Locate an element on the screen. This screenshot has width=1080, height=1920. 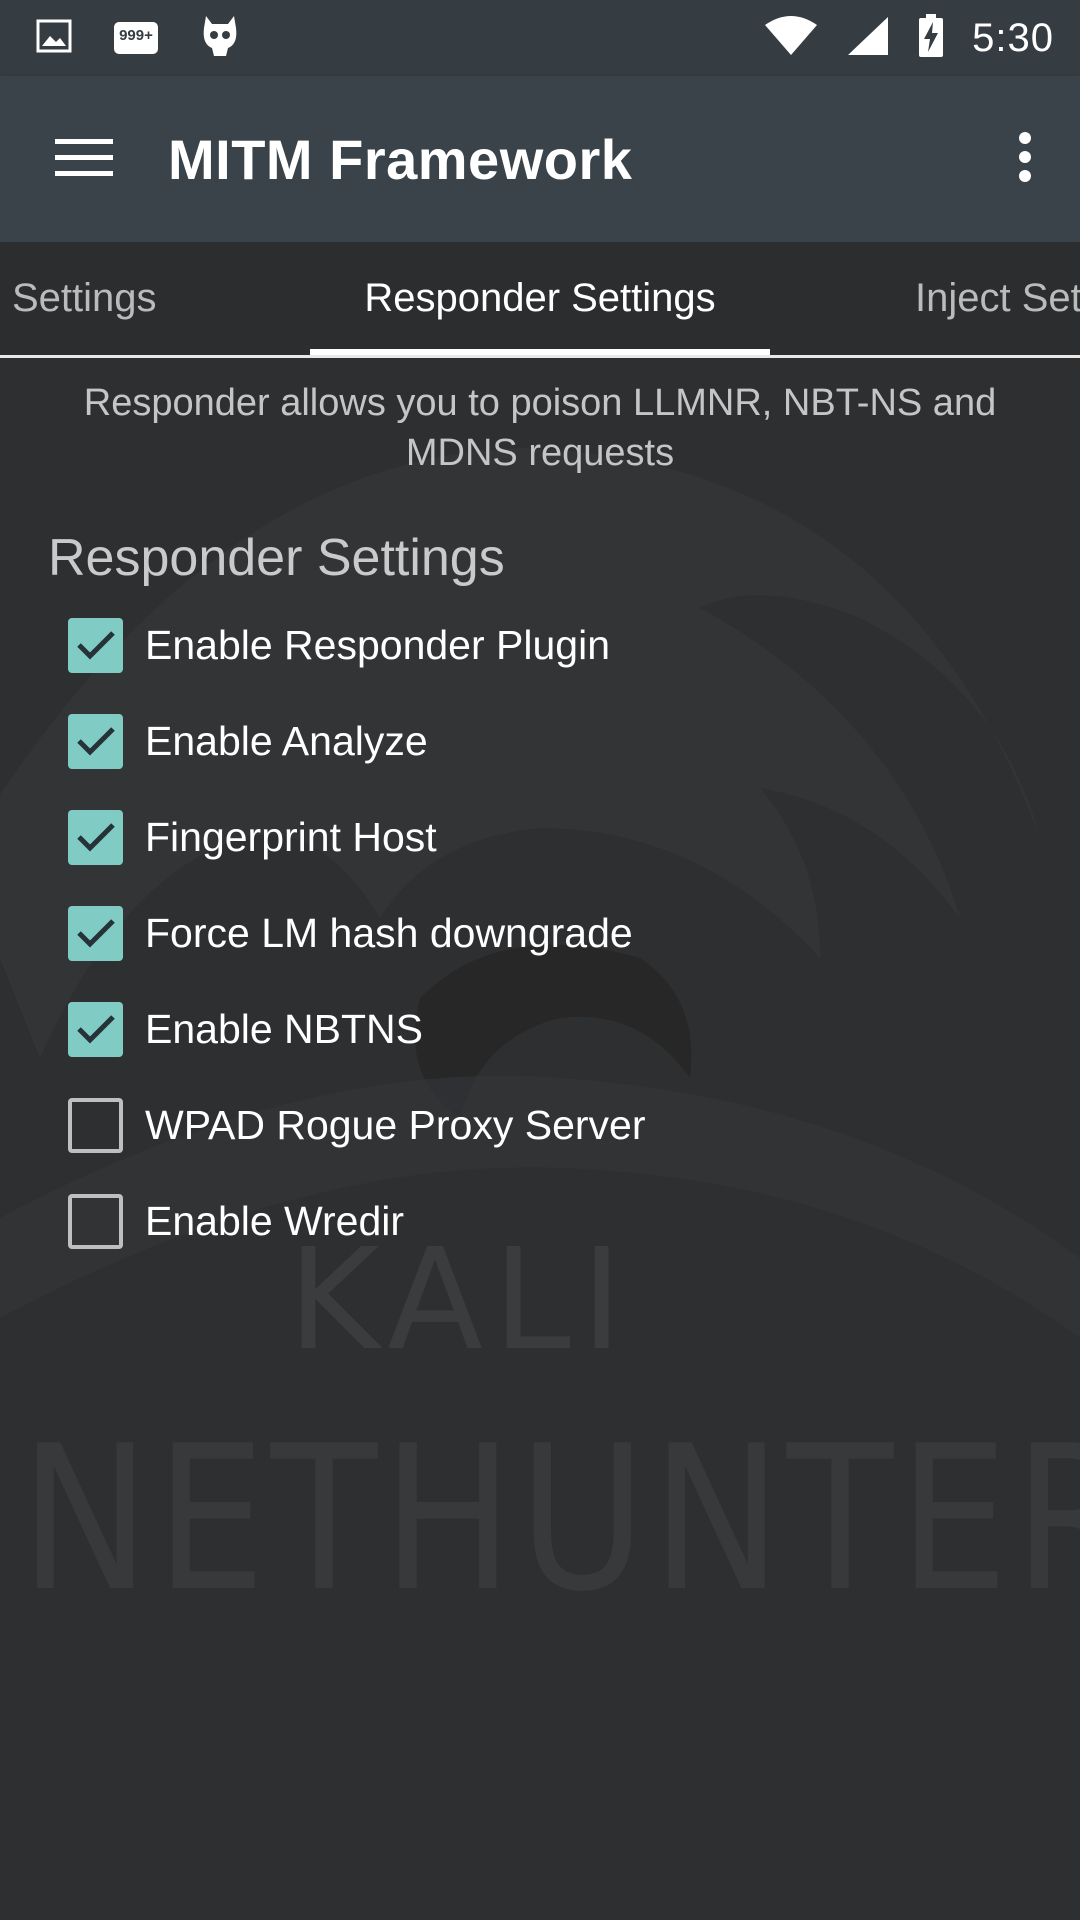
checkbox-enable-nbtns is located at coordinates (95, 1029).